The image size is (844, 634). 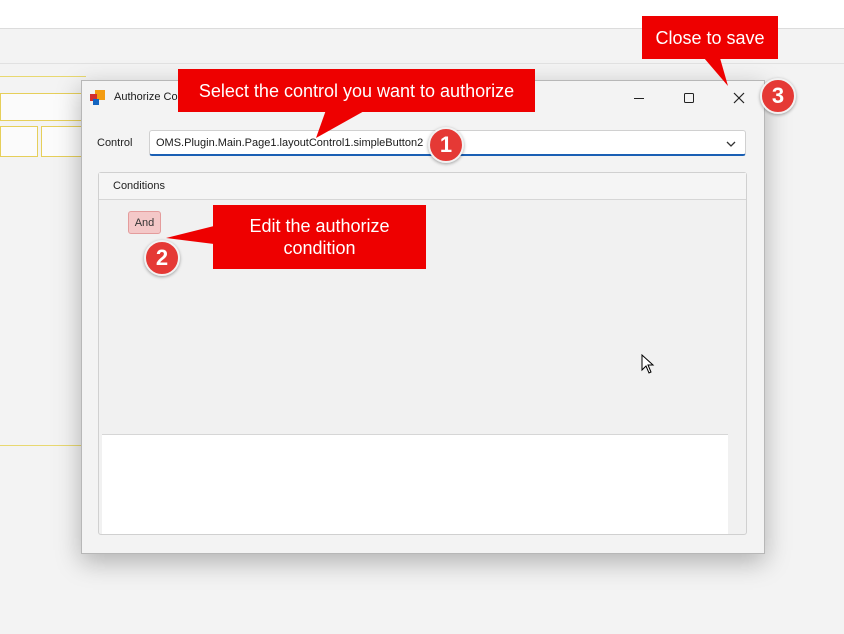 What do you see at coordinates (778, 96) in the screenshot?
I see `step-badge-3: 3` at bounding box center [778, 96].